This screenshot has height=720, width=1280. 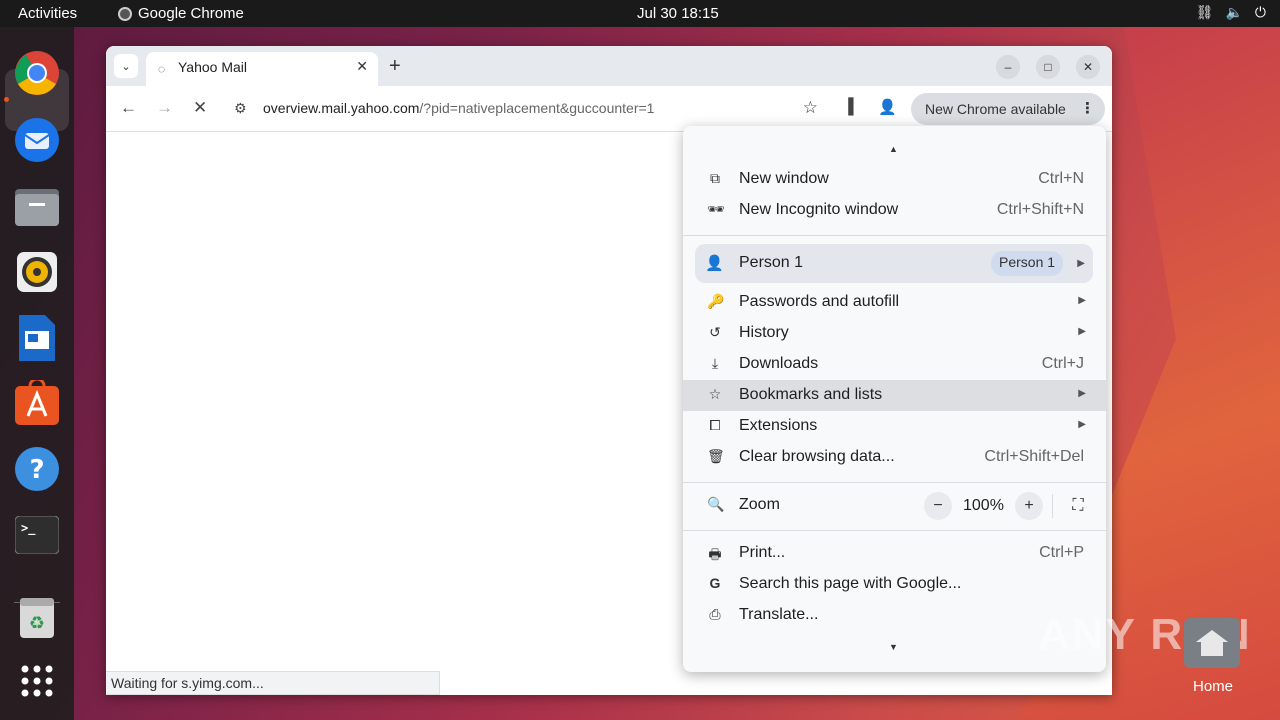 What do you see at coordinates (771, 262) in the screenshot?
I see `menu-label: Person 1` at bounding box center [771, 262].